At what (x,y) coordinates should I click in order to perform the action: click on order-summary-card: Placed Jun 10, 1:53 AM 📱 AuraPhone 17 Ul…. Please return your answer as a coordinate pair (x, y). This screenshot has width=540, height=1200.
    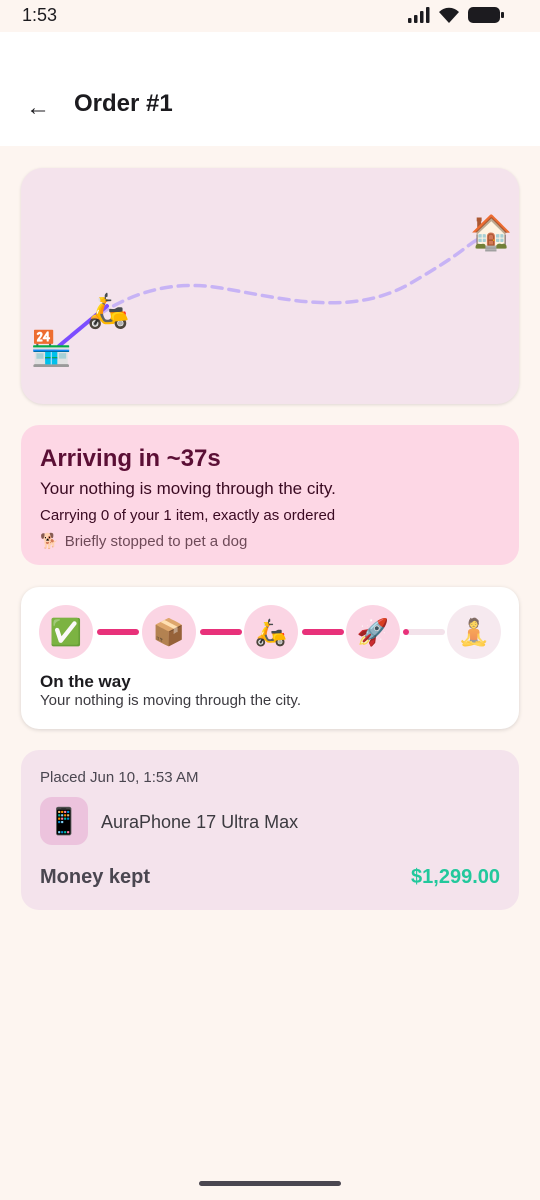
    Looking at the image, I should click on (270, 830).